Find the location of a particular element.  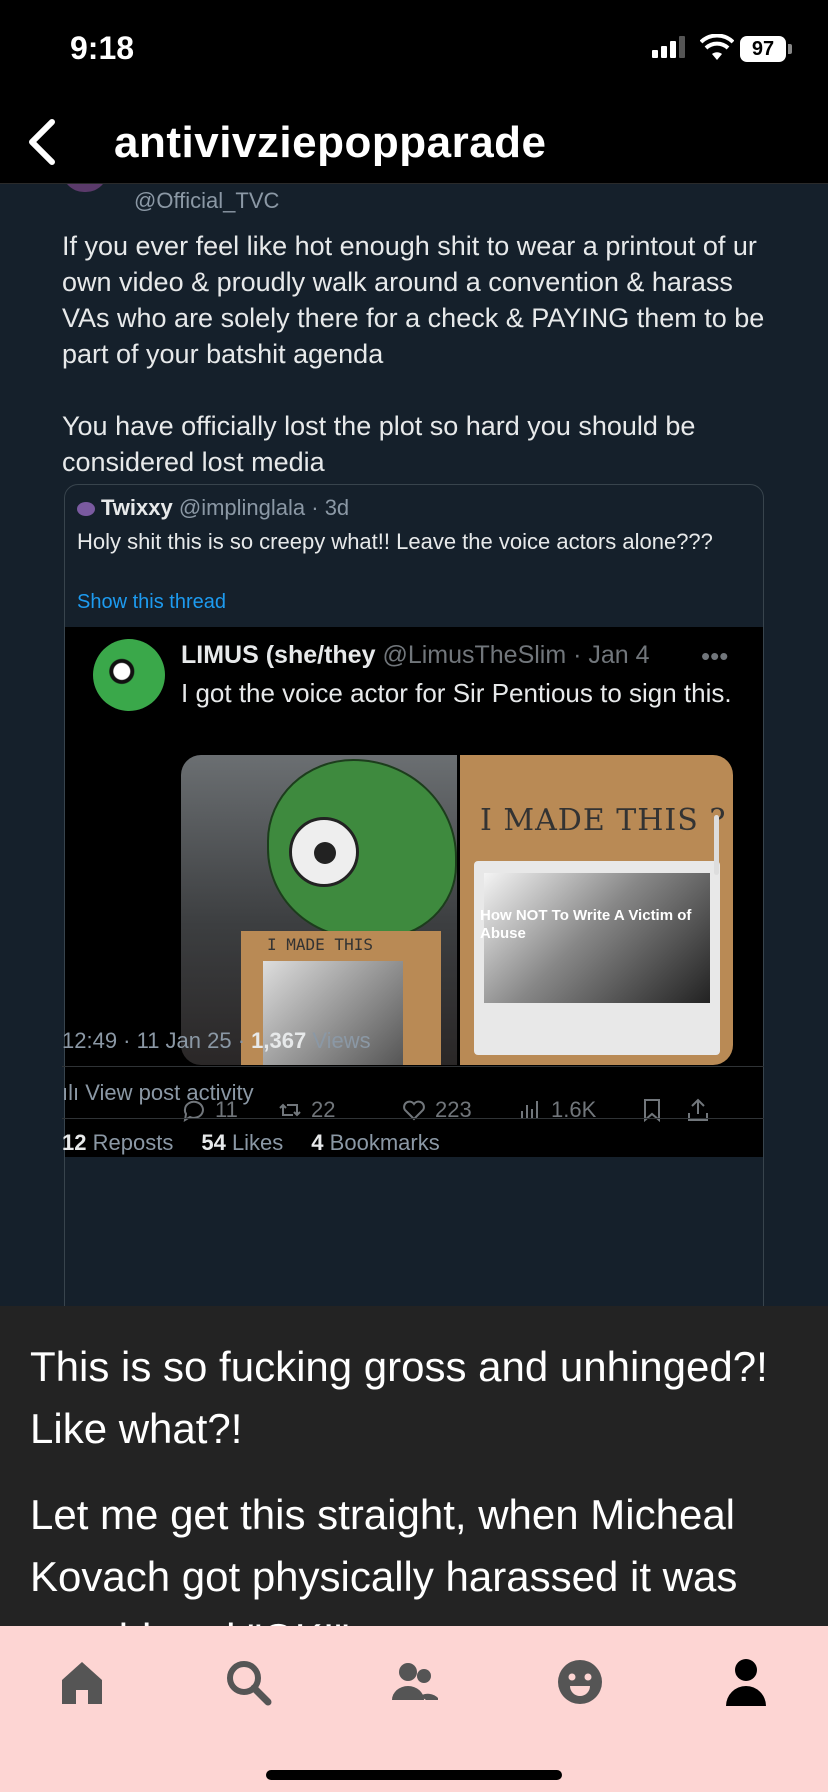

activity-chart-icon: ılı is located at coordinates (74, 1092).